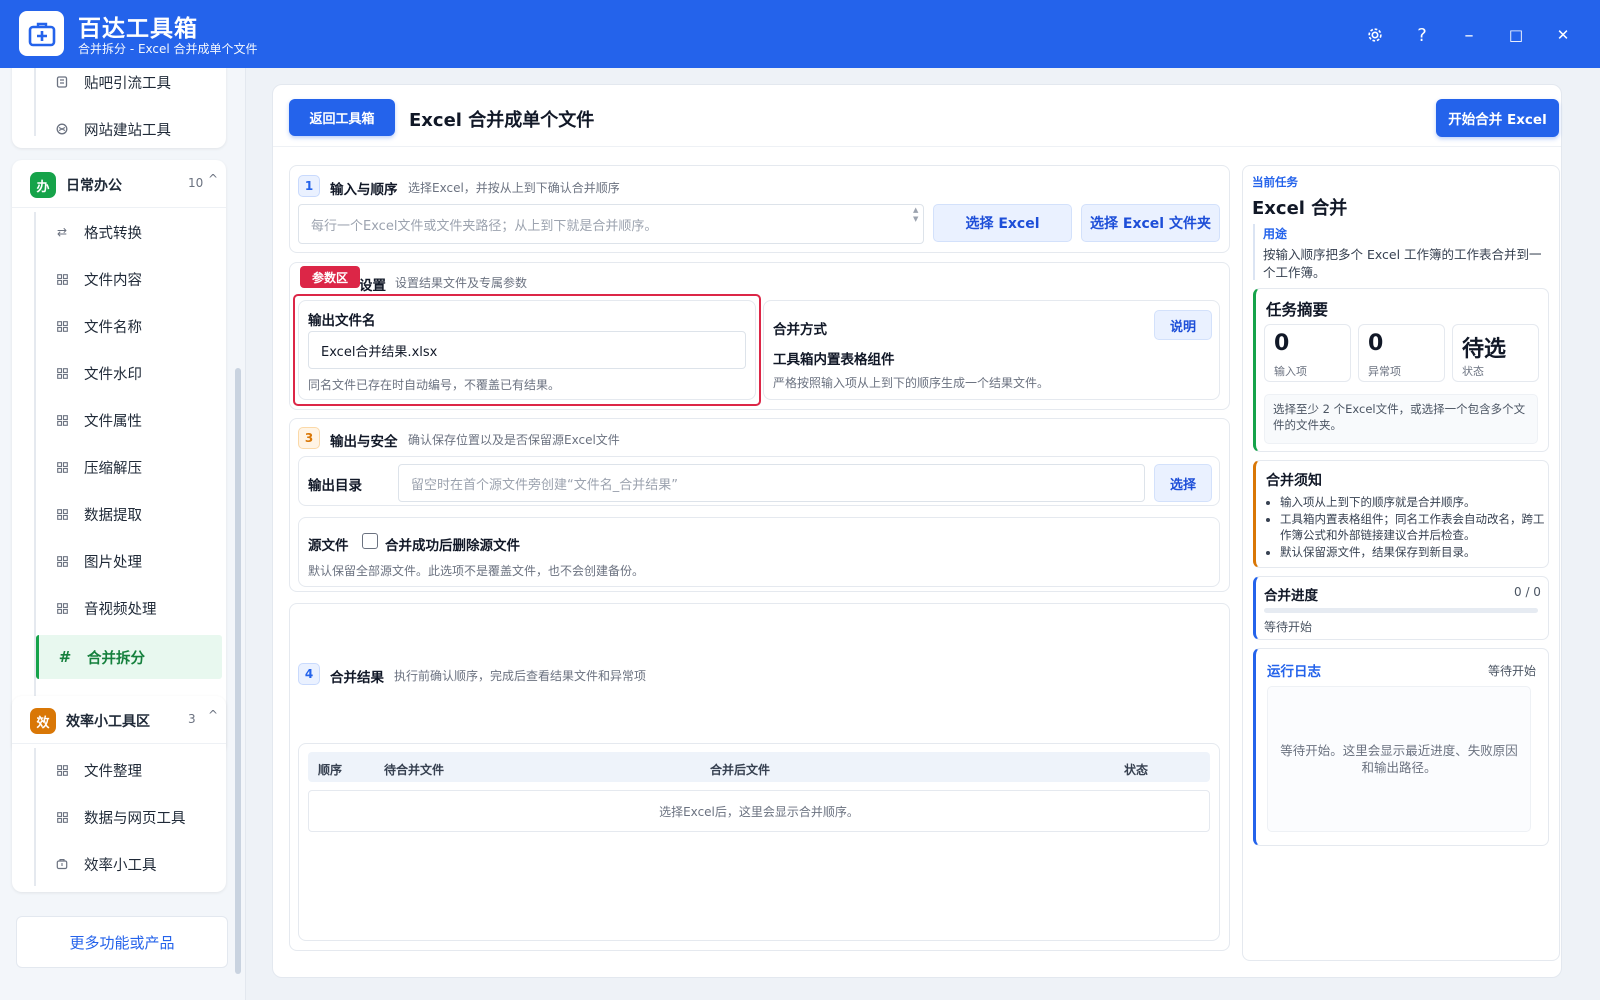  What do you see at coordinates (330, 277) in the screenshot?
I see `param-area-tag: 参数区` at bounding box center [330, 277].